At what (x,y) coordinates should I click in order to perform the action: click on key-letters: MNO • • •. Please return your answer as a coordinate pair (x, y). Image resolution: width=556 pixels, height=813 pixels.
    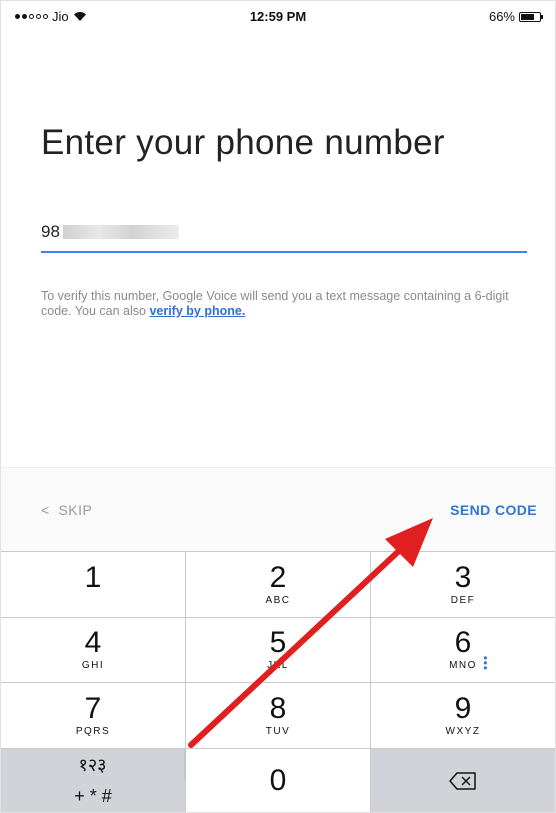
    Looking at the image, I should click on (468, 663).